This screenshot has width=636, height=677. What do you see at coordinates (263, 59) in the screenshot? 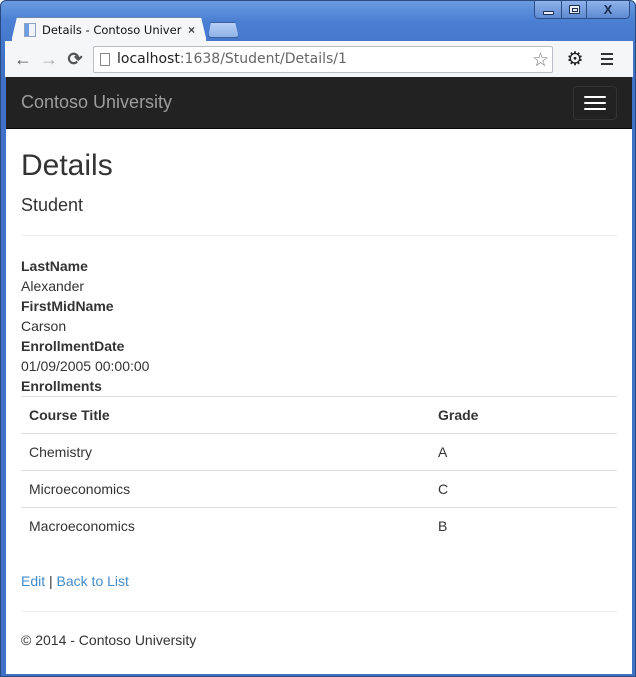
I see `url-path: :1638/Student/Details/1` at bounding box center [263, 59].